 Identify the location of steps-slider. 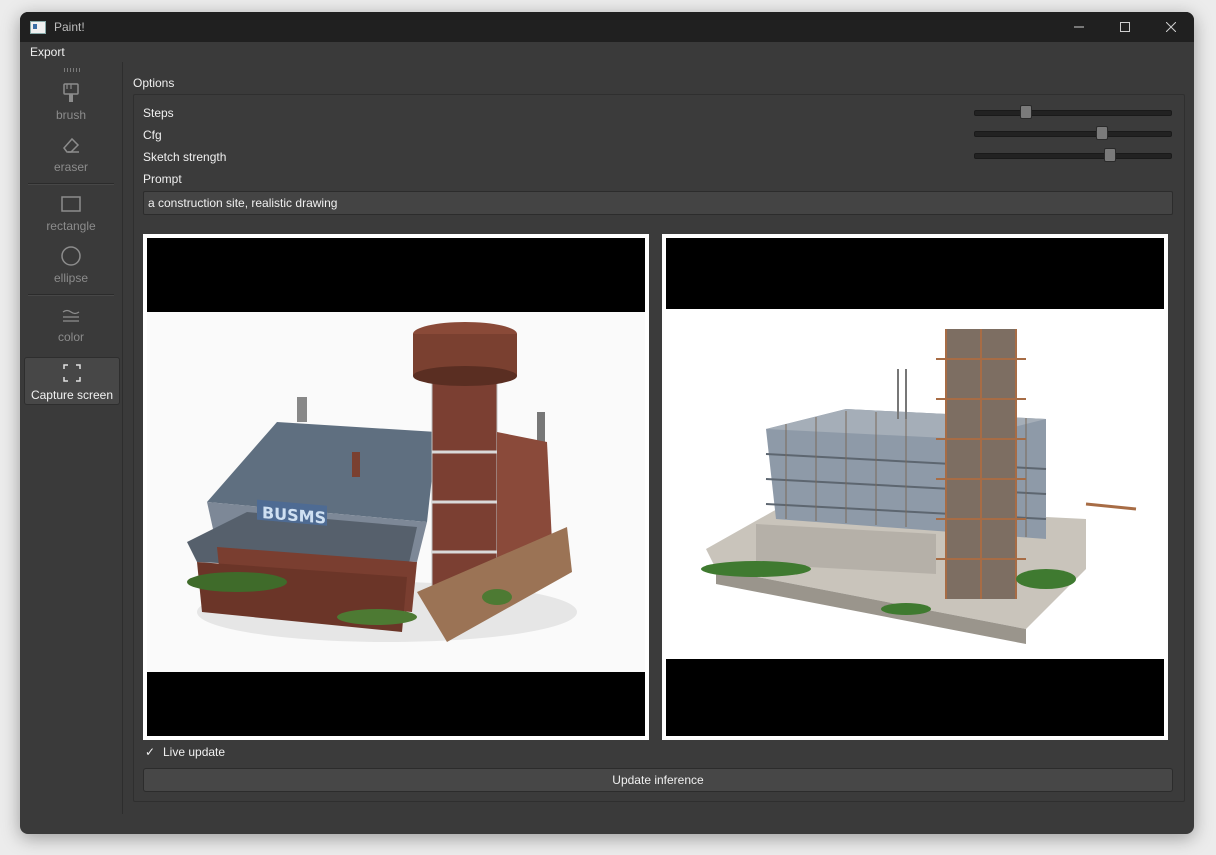
(1073, 112).